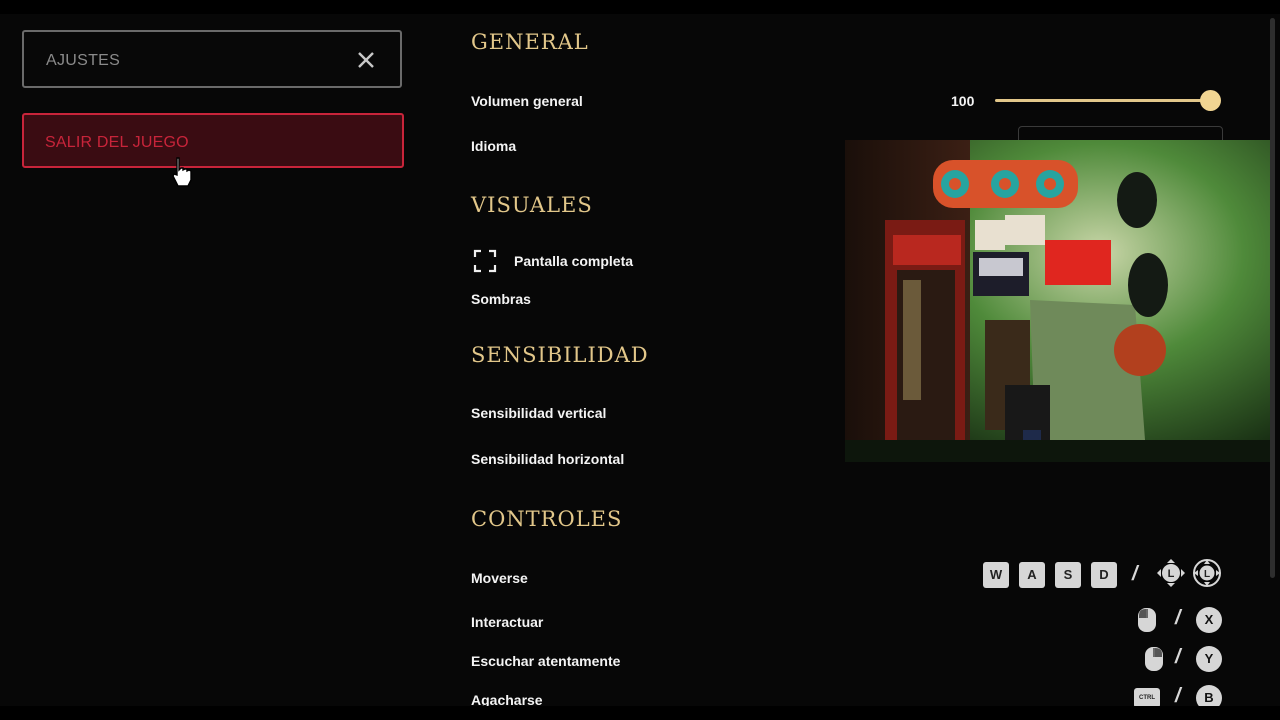  I want to click on shadows-label: Sombras, so click(501, 299).